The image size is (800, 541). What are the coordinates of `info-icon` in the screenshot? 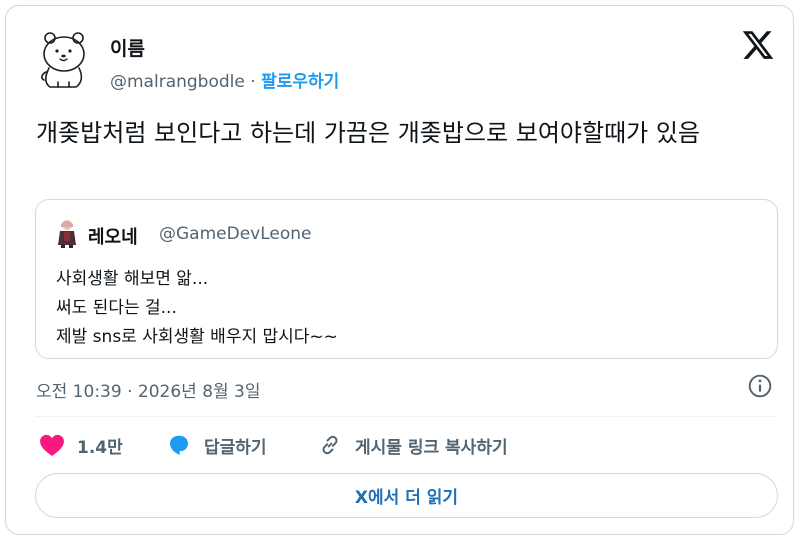 It's located at (760, 386).